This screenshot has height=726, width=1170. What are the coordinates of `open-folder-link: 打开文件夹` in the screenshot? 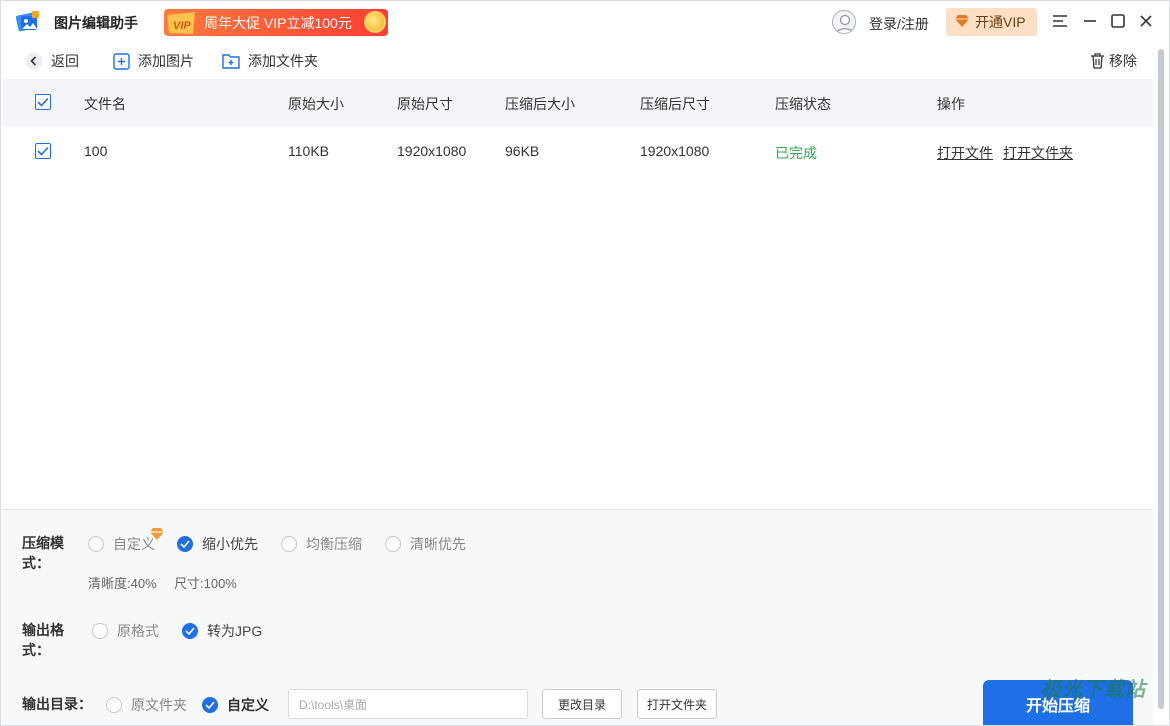 It's located at (1038, 153).